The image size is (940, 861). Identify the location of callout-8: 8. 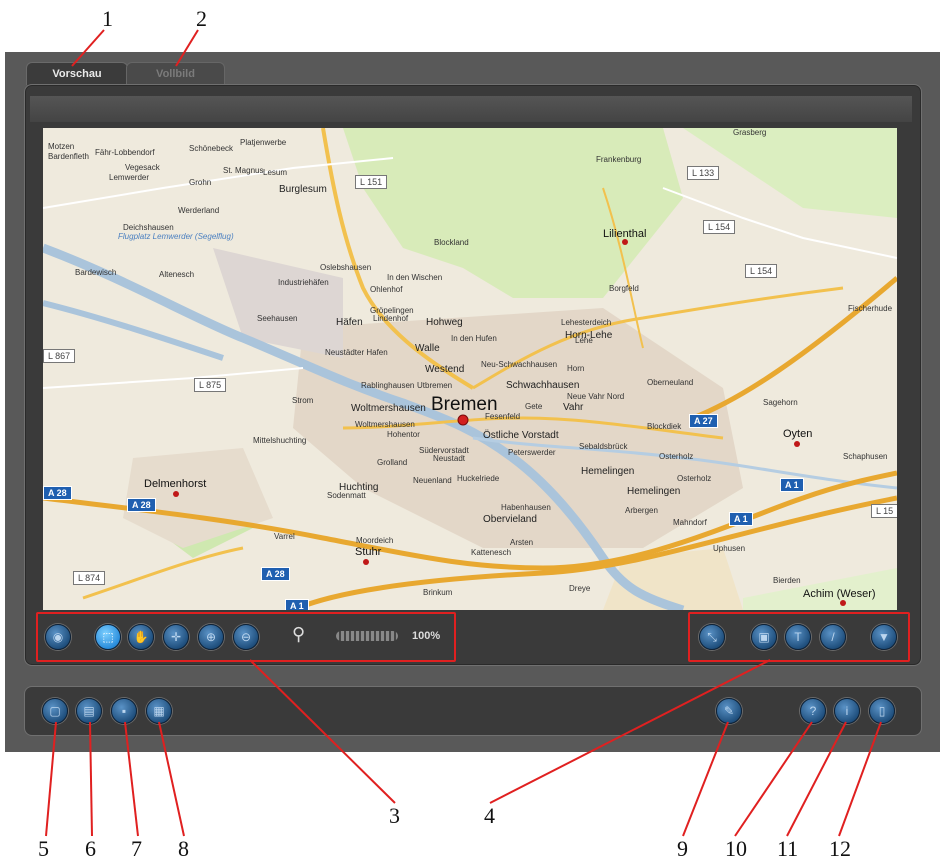
(183, 848).